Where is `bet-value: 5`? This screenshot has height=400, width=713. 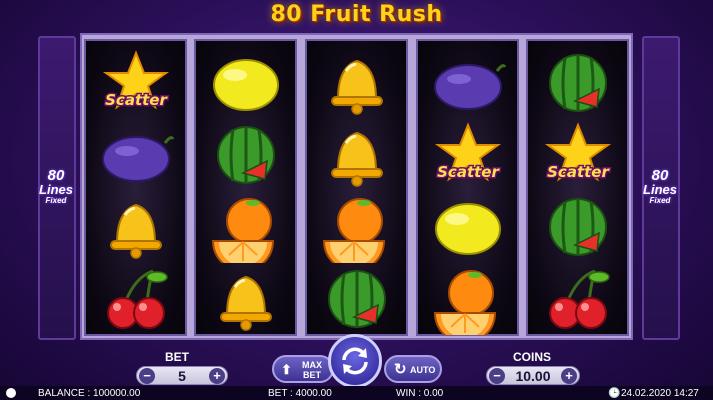
bet-value: 5 is located at coordinates (182, 376).